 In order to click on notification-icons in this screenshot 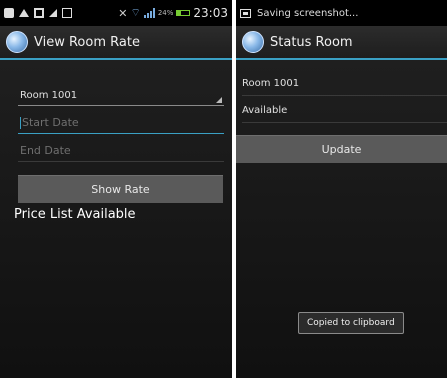, I will do `click(38, 13)`.